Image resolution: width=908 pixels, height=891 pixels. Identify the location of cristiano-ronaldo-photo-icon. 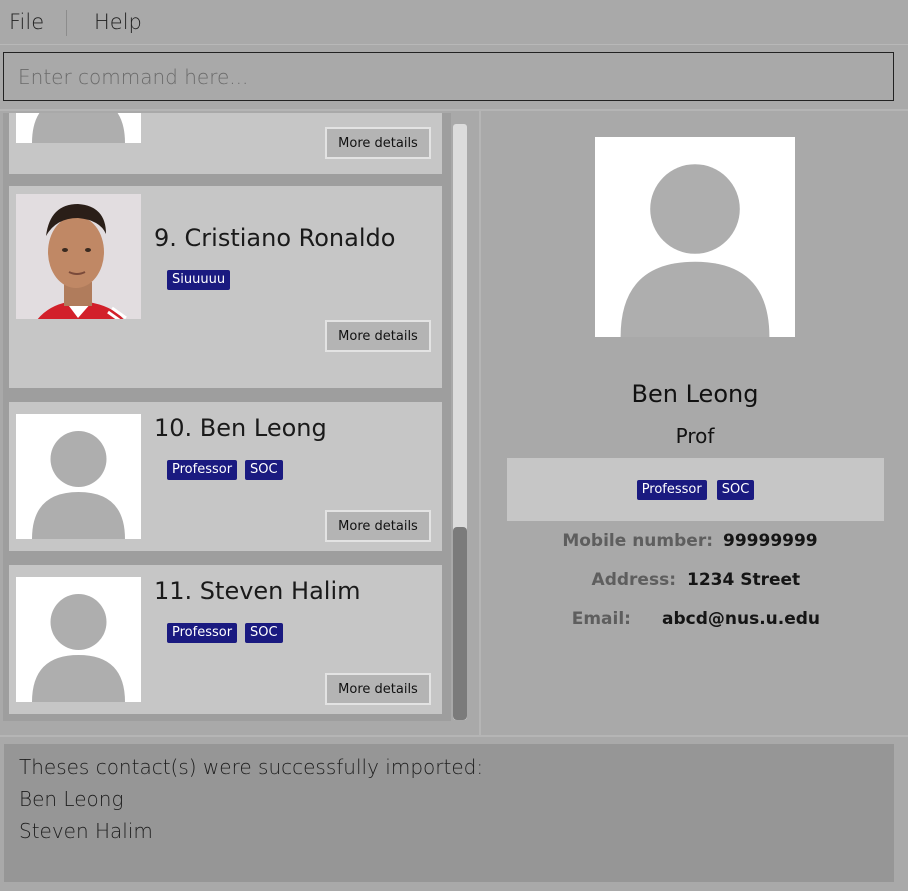
(78, 256).